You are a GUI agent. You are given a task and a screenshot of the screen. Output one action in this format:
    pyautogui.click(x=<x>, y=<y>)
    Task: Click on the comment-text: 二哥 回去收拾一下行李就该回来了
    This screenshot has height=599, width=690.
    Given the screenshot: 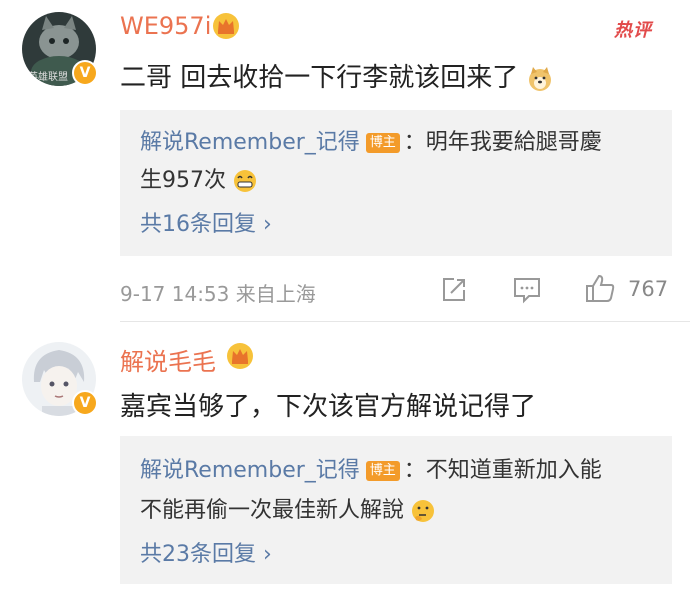 What is the action you would take?
    pyautogui.click(x=336, y=75)
    